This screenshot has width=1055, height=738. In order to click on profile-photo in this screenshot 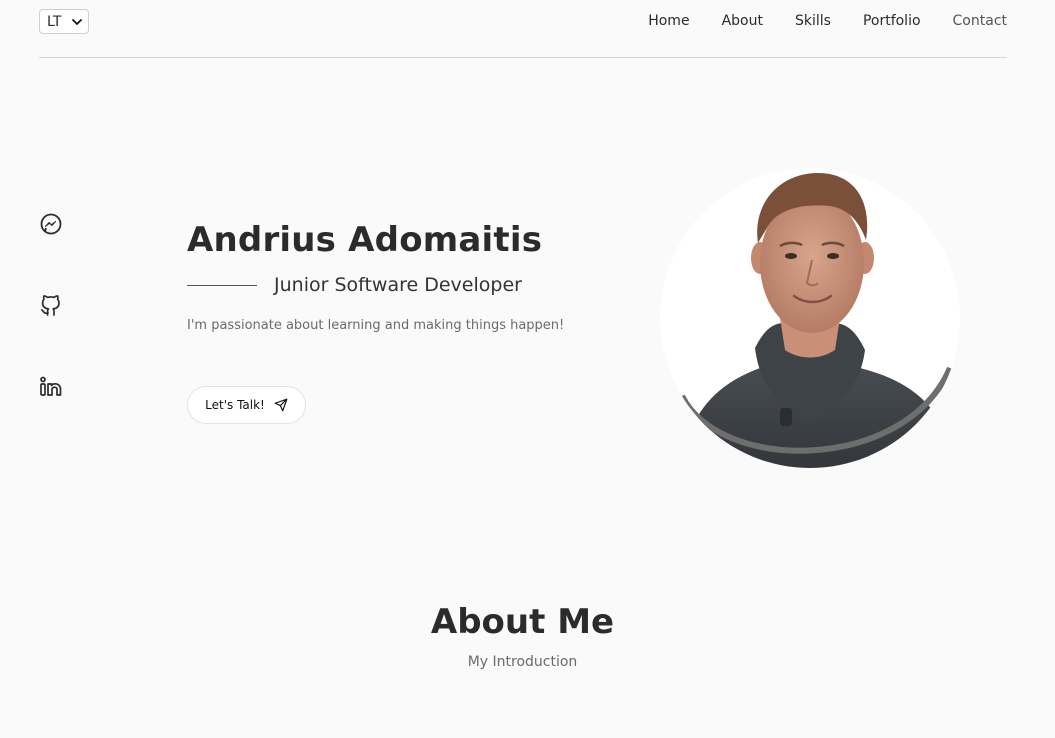, I will do `click(810, 318)`.